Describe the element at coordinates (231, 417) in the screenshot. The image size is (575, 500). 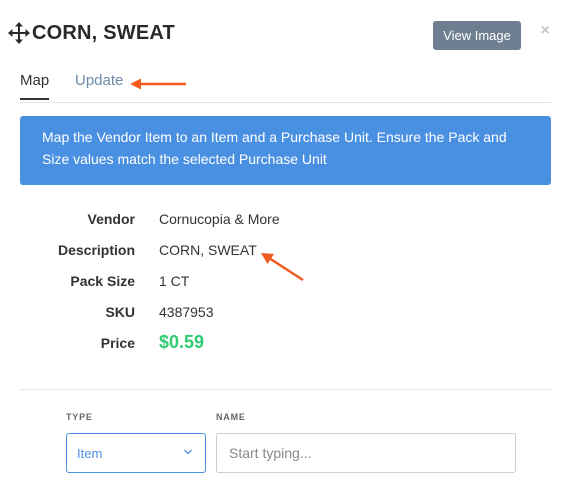
I see `name-label: NAME` at that location.